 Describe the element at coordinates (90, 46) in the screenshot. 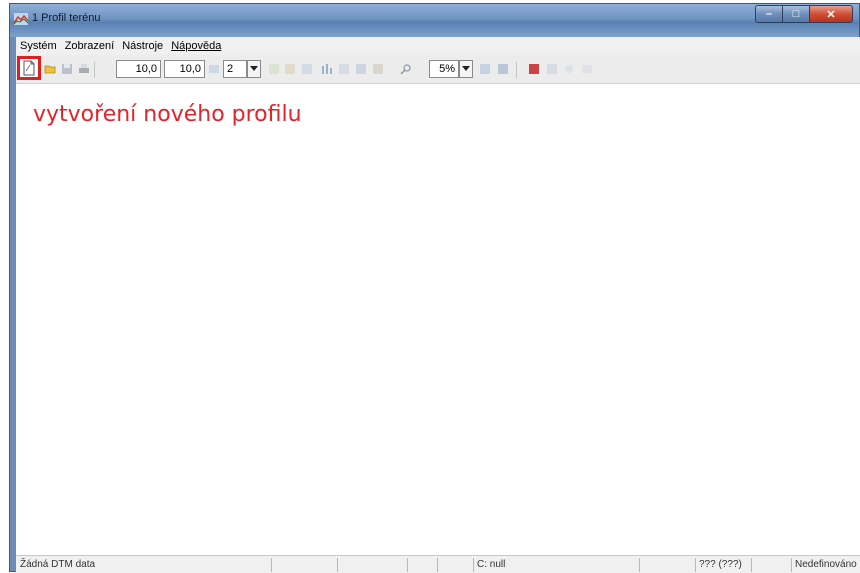

I see `menu-view: Zobrazení` at that location.